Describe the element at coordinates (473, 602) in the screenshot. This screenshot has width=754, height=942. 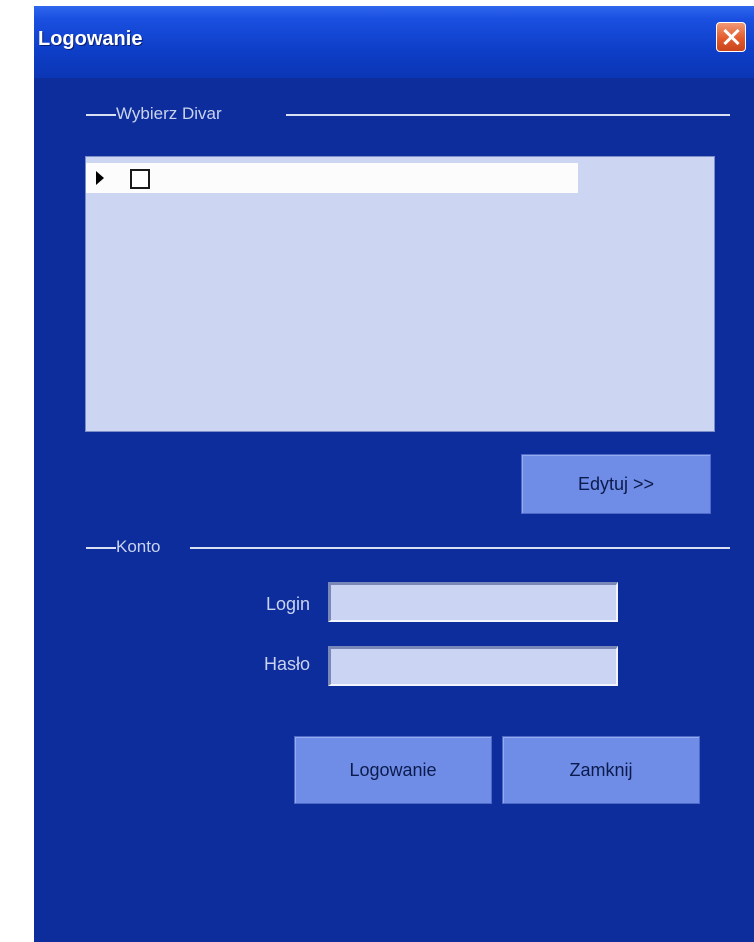
I see `login-input` at that location.